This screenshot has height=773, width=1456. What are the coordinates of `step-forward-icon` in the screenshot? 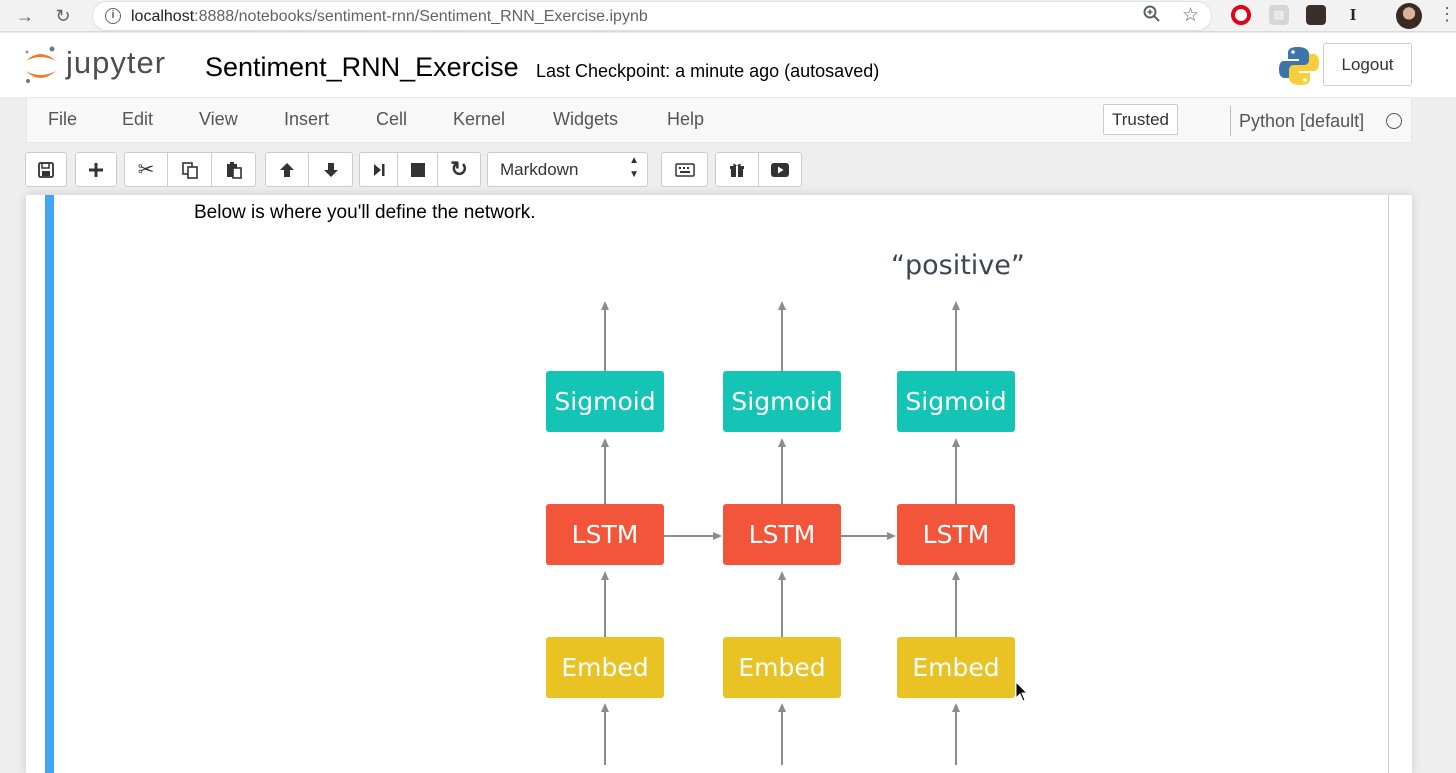 It's located at (378, 169).